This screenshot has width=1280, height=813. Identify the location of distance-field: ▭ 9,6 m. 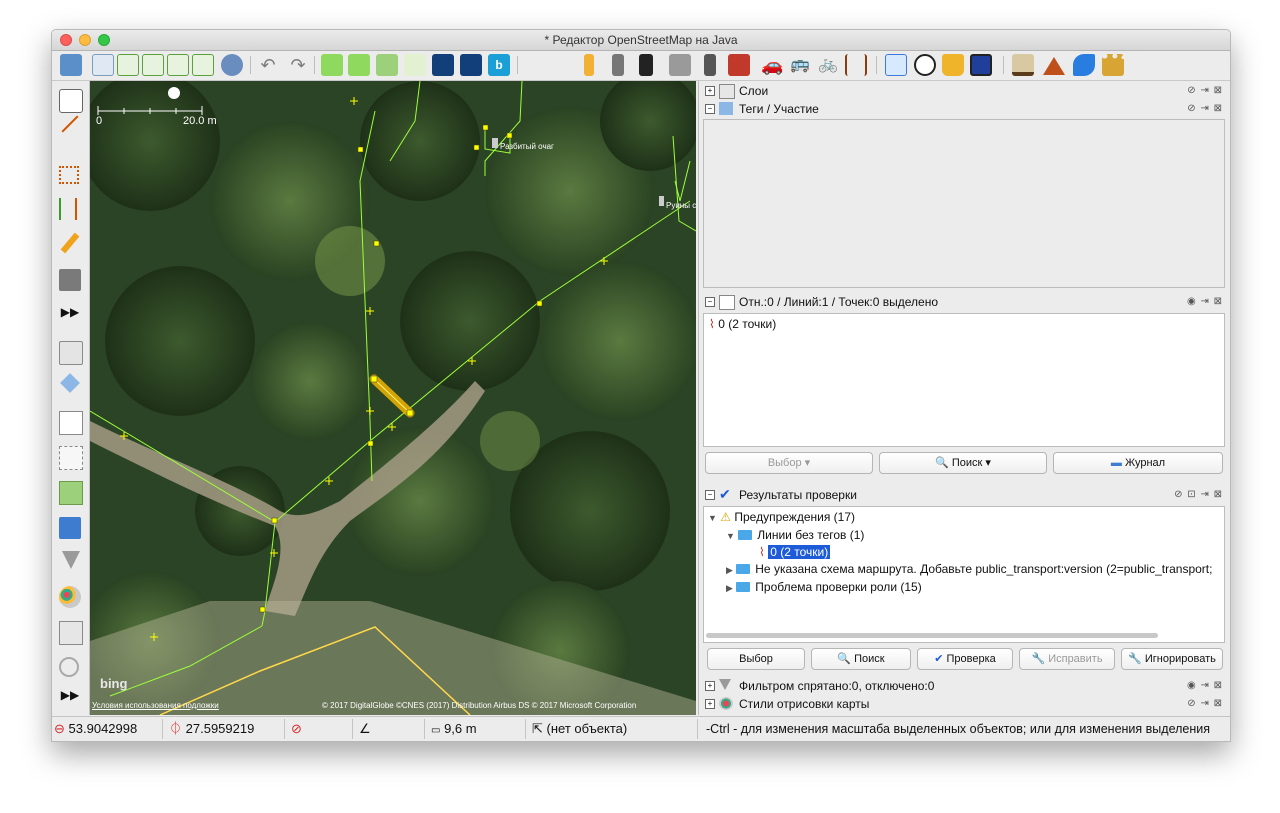
(476, 729).